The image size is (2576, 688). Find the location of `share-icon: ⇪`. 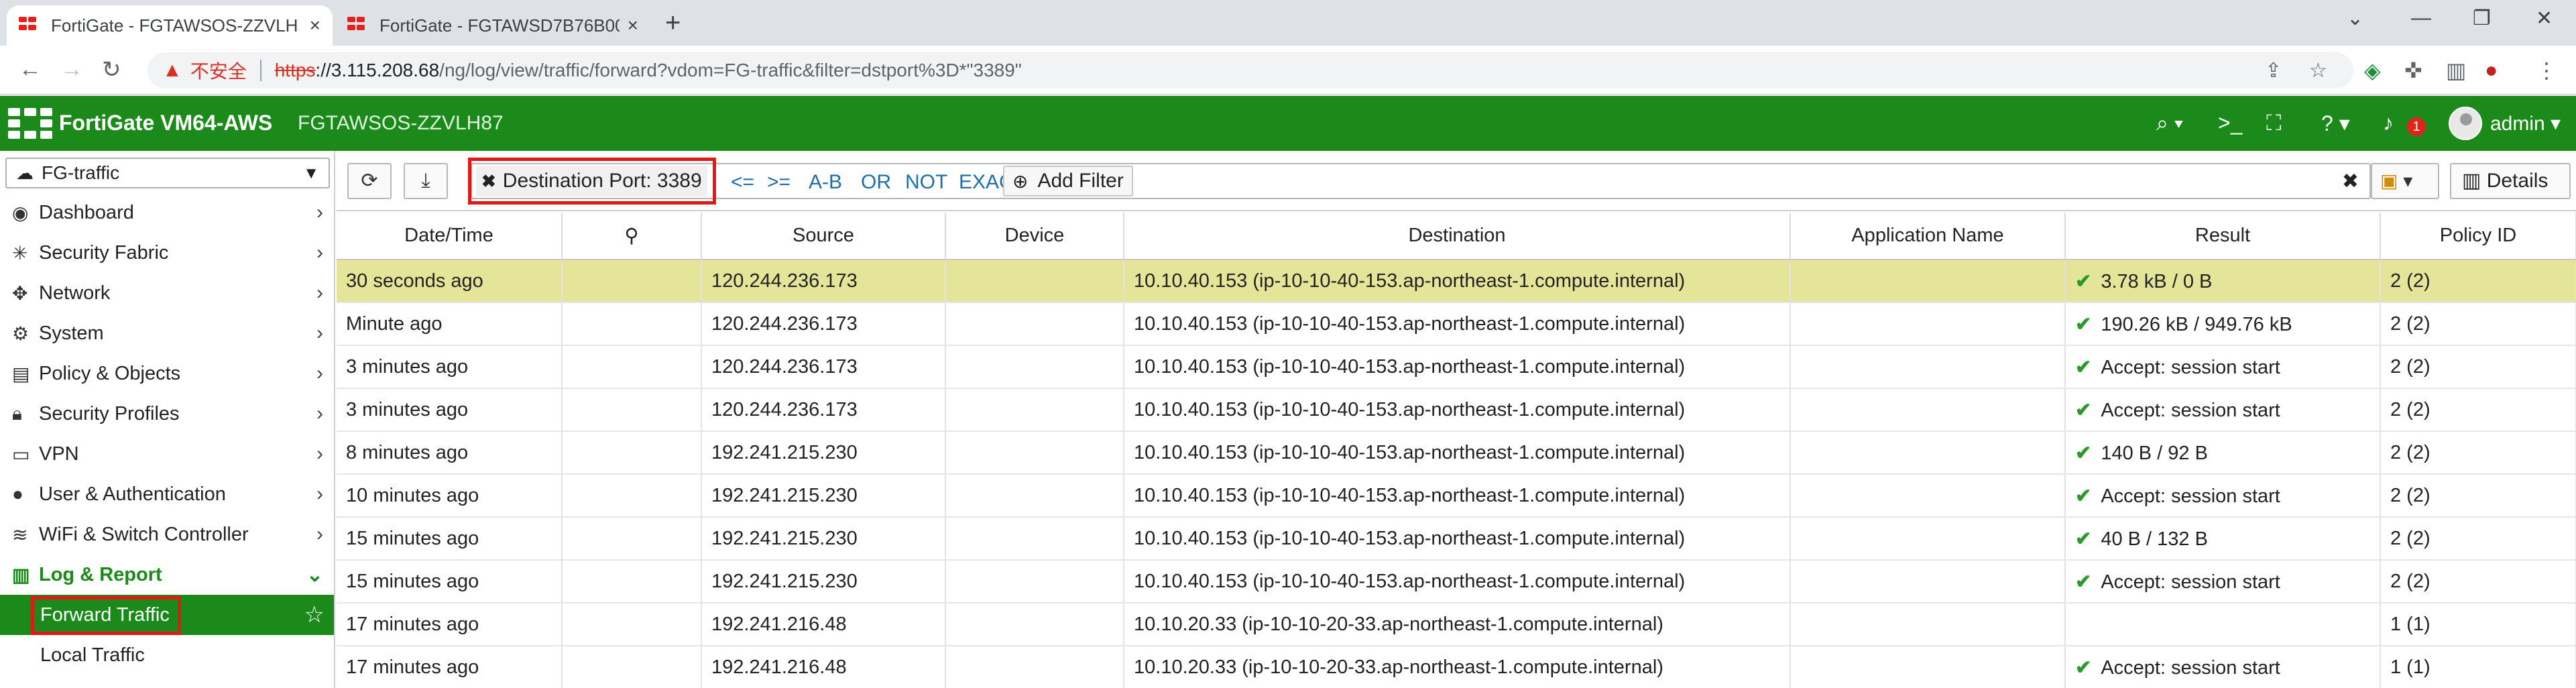

share-icon: ⇪ is located at coordinates (2273, 70).